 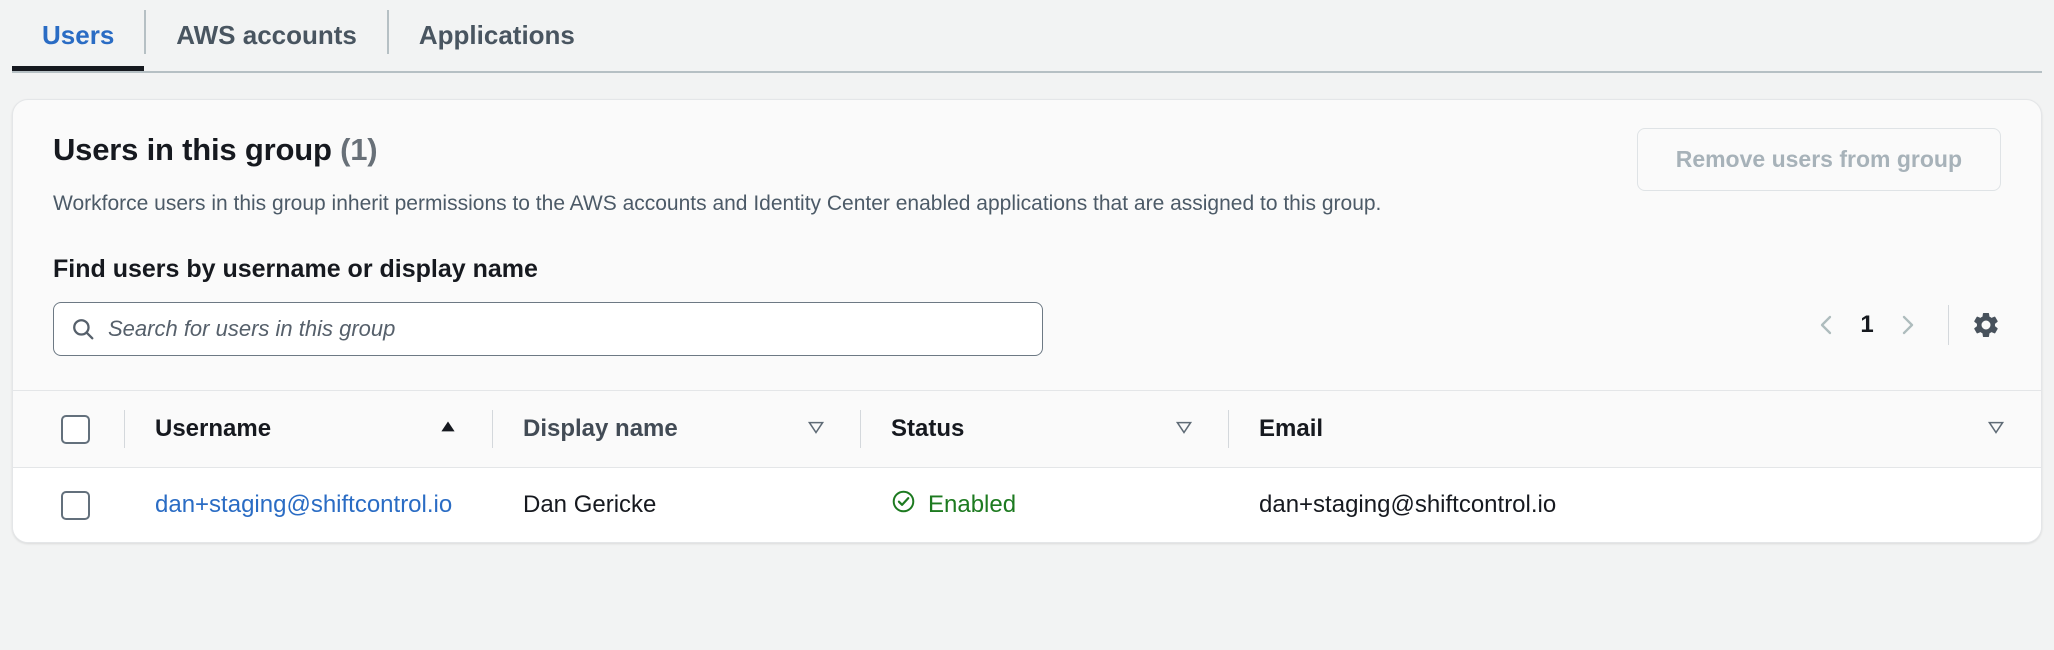 I want to click on display-name-text: Dan Gericke, so click(x=590, y=505).